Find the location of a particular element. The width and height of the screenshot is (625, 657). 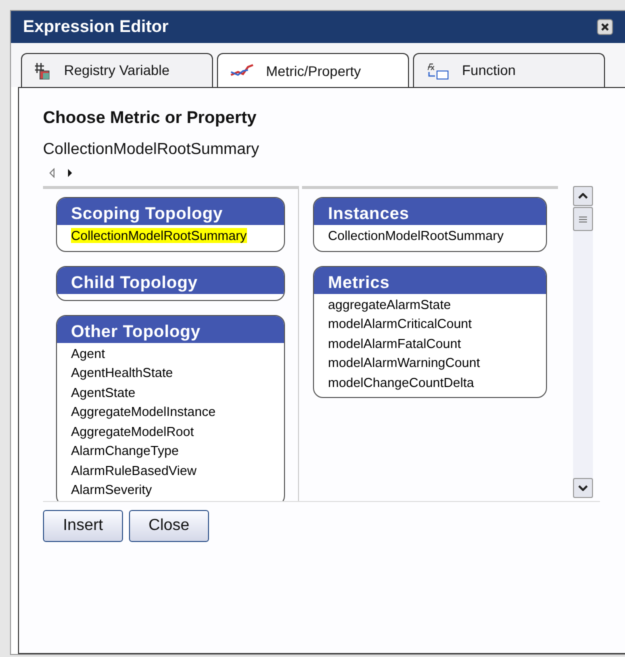

list-item: AgentHealthState is located at coordinates (122, 372).